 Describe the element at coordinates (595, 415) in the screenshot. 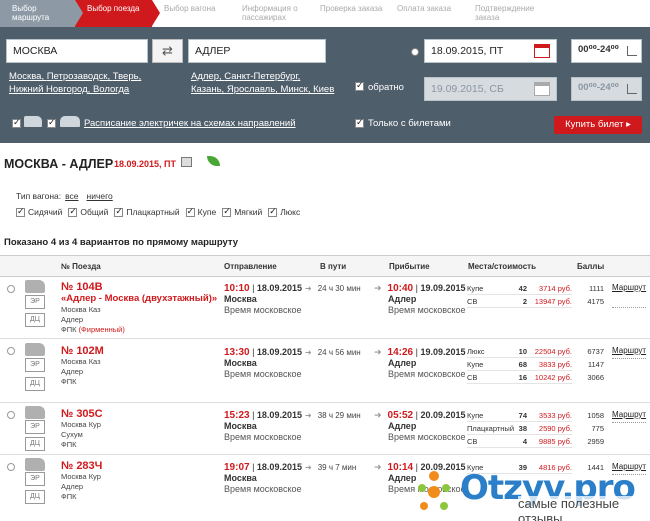

I see `points-value: 1058` at that location.